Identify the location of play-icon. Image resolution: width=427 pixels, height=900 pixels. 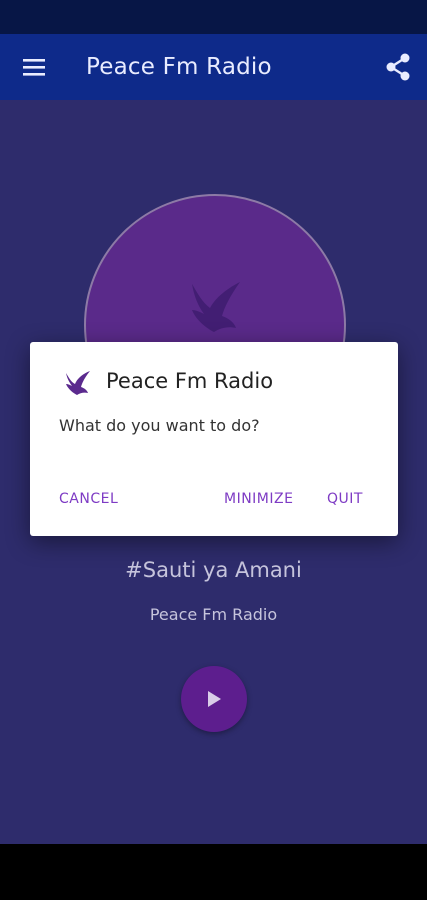
(214, 699).